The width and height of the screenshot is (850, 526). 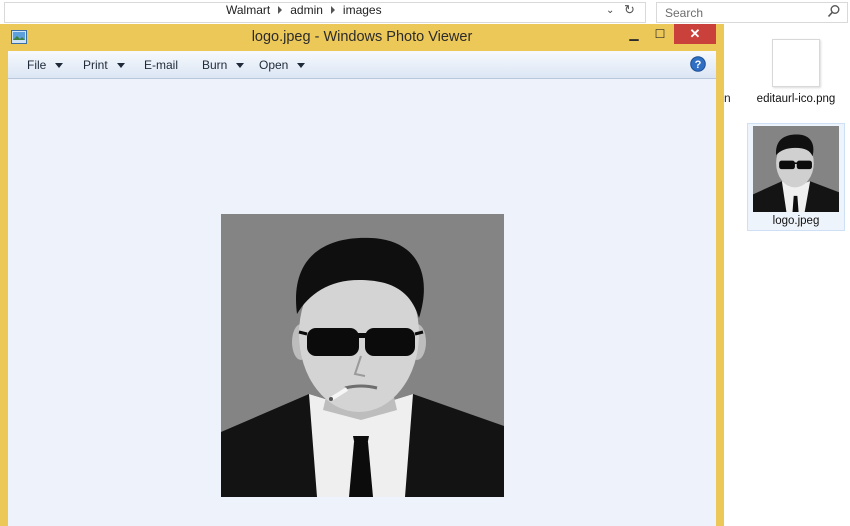 I want to click on breadcrumb: Walmart admin images, so click(x=304, y=10).